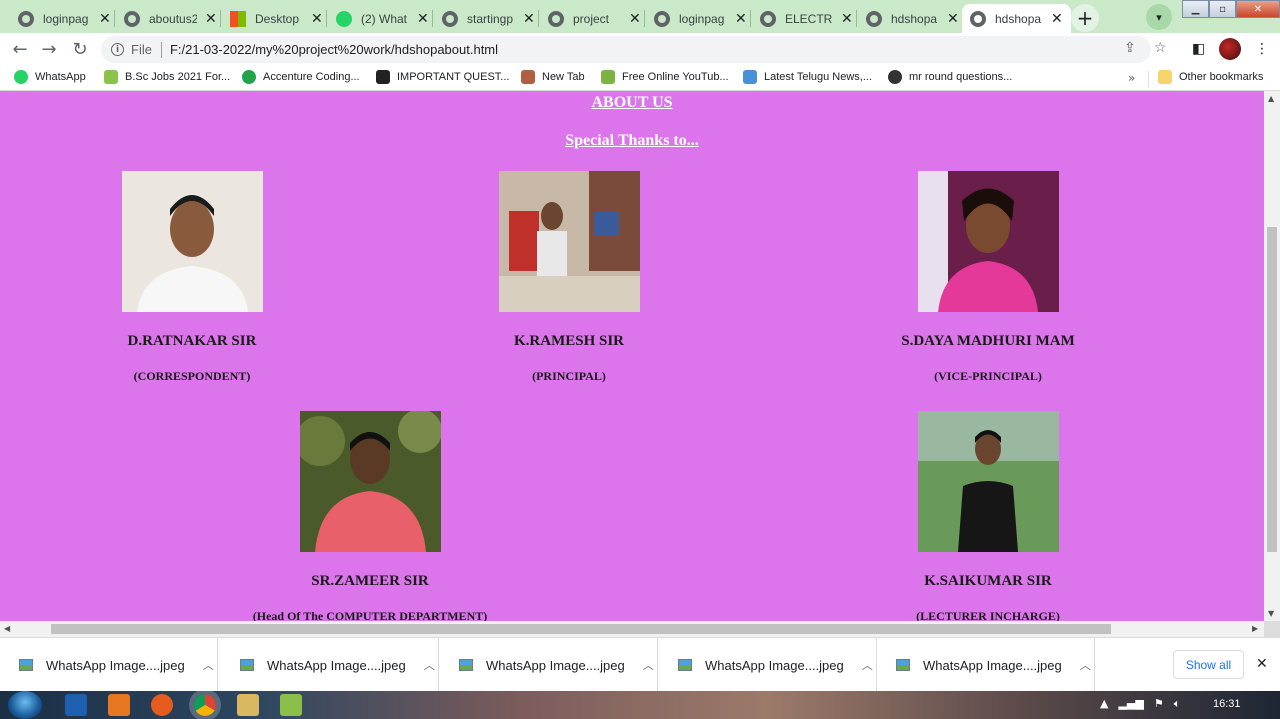 The width and height of the screenshot is (1280, 719). What do you see at coordinates (248, 705) in the screenshot?
I see `file-explorer-icon` at bounding box center [248, 705].